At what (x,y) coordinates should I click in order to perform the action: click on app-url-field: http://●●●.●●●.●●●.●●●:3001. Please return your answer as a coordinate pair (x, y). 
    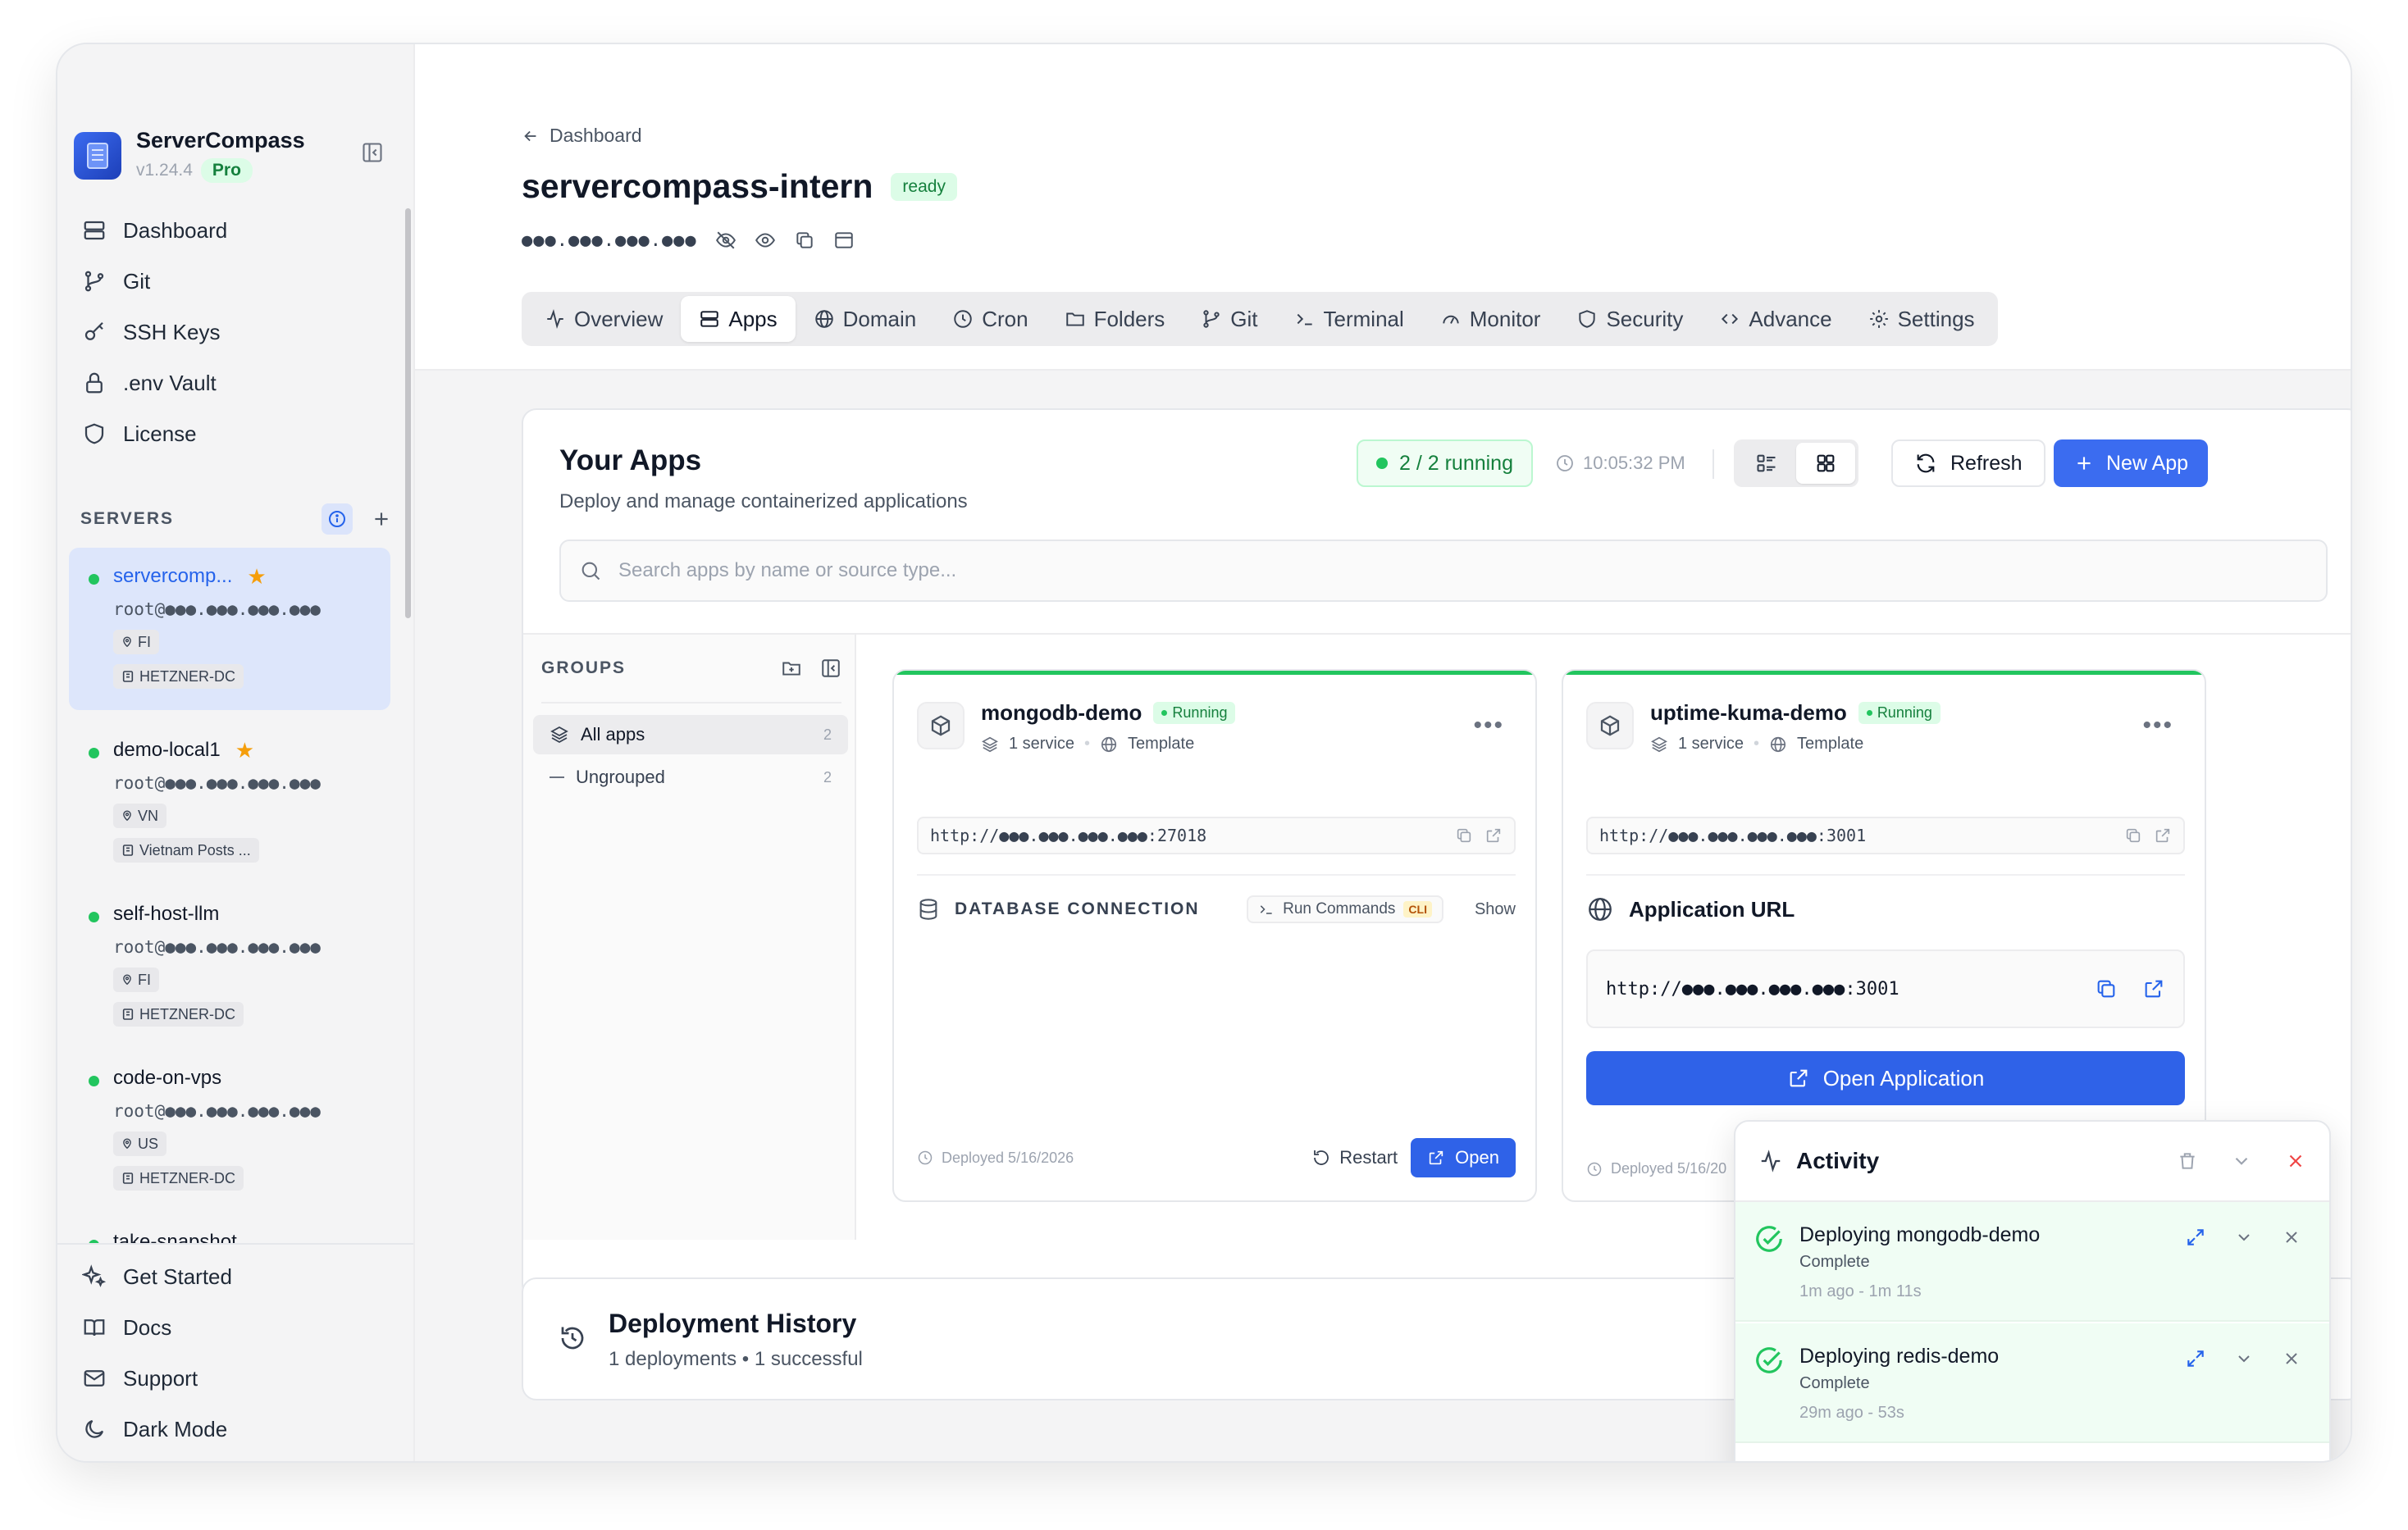
    Looking at the image, I should click on (1886, 836).